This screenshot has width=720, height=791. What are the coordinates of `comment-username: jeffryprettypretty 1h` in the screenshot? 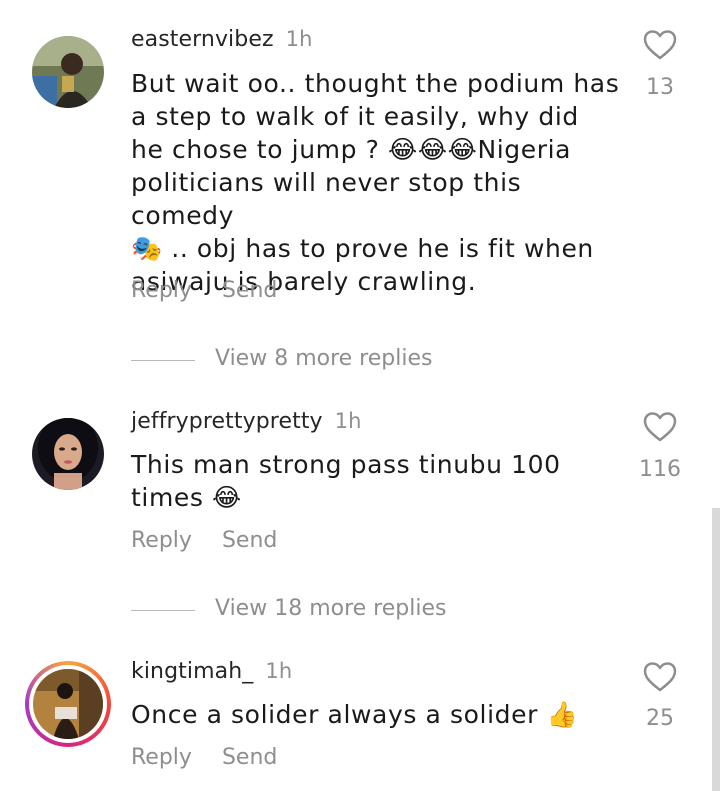 It's located at (246, 421).